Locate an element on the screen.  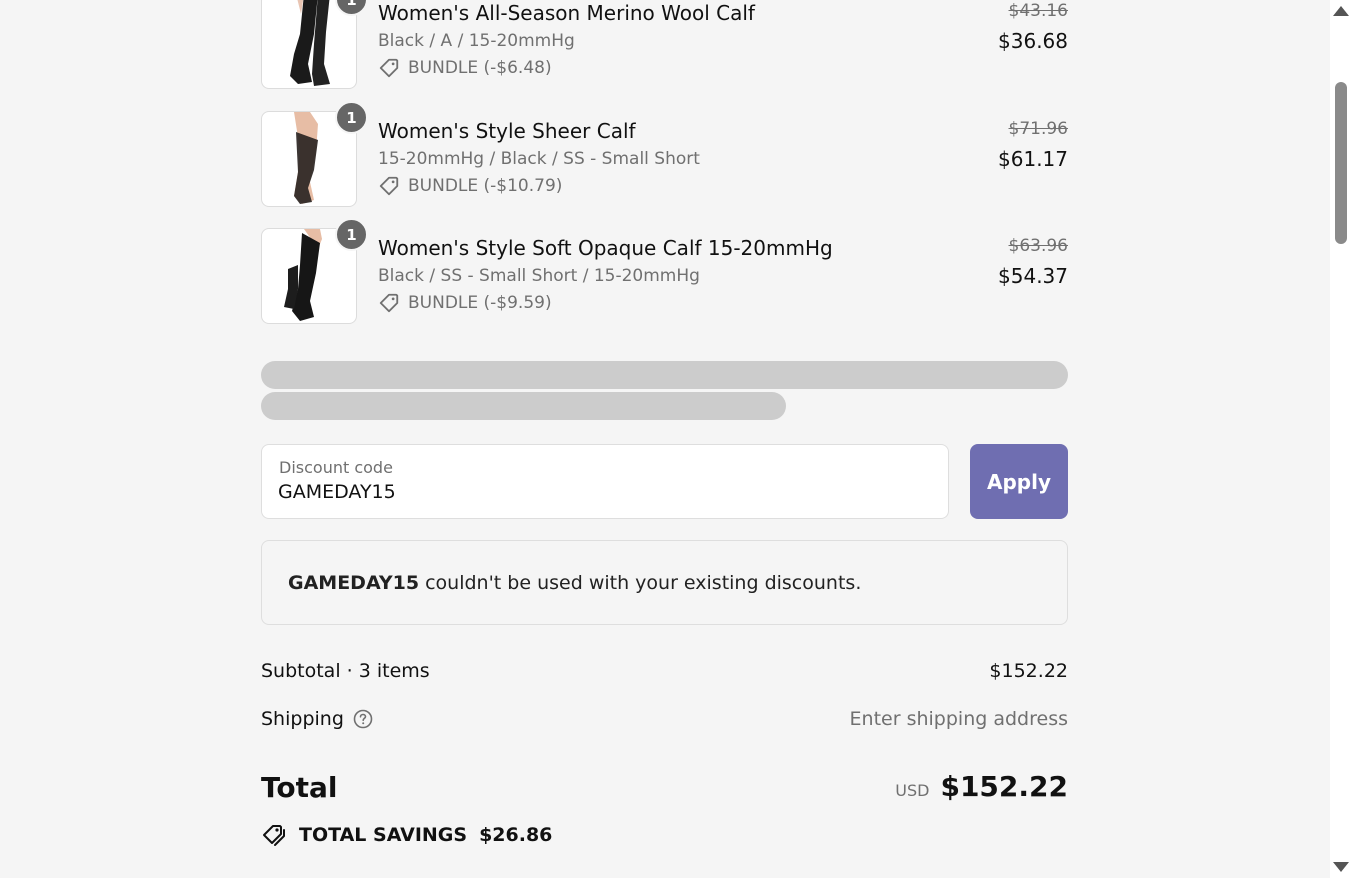
original-price: $43.16 is located at coordinates (1038, 11).